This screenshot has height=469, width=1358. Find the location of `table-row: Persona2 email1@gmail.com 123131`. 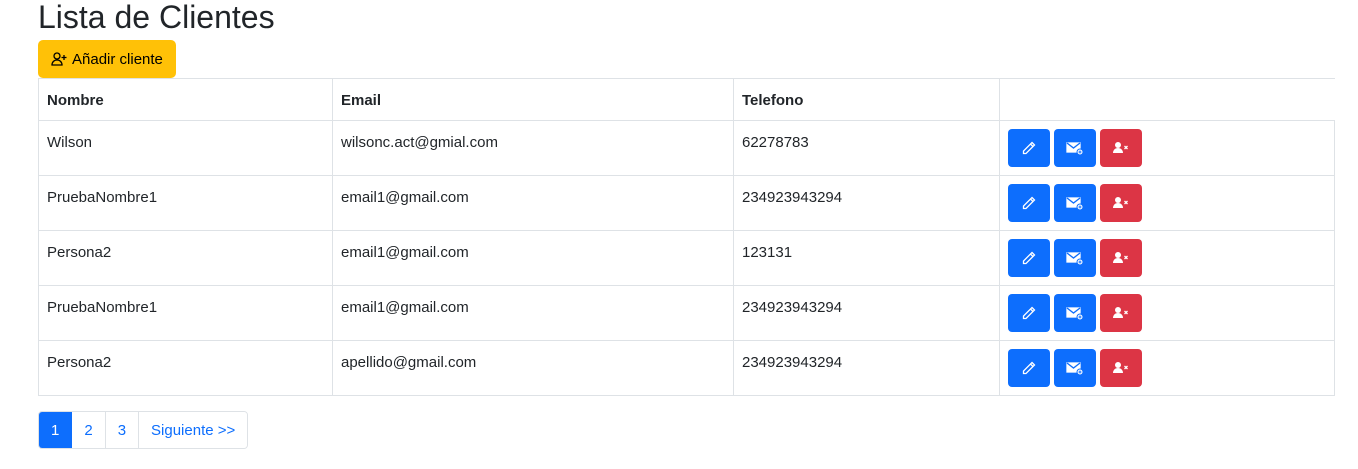

table-row: Persona2 email1@gmail.com 123131 is located at coordinates (686, 258).